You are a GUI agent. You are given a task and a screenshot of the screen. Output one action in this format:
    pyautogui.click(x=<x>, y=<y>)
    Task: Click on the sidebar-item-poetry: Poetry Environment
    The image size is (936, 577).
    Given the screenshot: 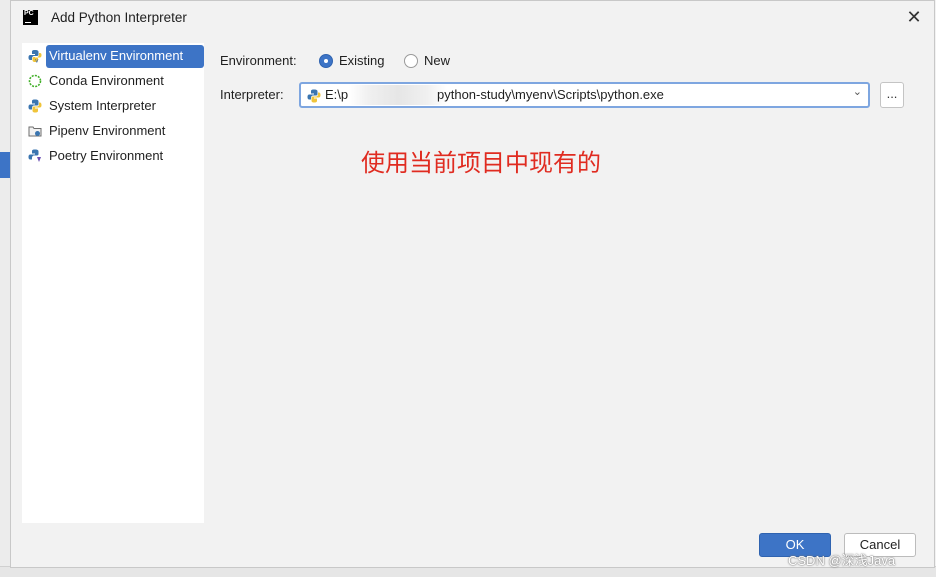 What is the action you would take?
    pyautogui.click(x=114, y=156)
    